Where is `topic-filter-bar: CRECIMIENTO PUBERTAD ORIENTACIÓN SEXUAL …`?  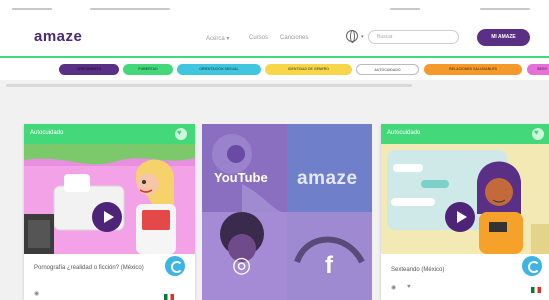 topic-filter-bar: CRECIMIENTO PUBERTAD ORIENTACIÓN SEXUAL … is located at coordinates (274, 69).